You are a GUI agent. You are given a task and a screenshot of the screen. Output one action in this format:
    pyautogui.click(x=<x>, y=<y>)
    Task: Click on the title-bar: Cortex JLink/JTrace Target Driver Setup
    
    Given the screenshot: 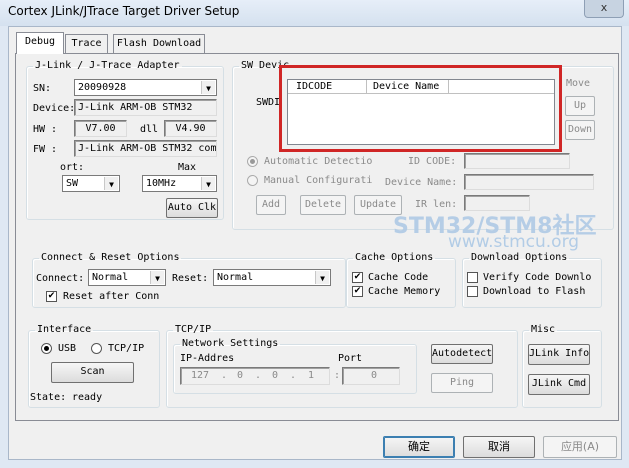 What is the action you would take?
    pyautogui.click(x=314, y=13)
    